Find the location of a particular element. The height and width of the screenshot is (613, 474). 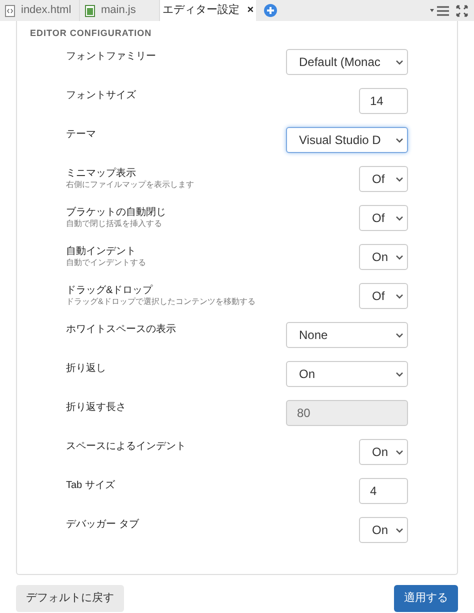

dropdown: None is located at coordinates (347, 335).